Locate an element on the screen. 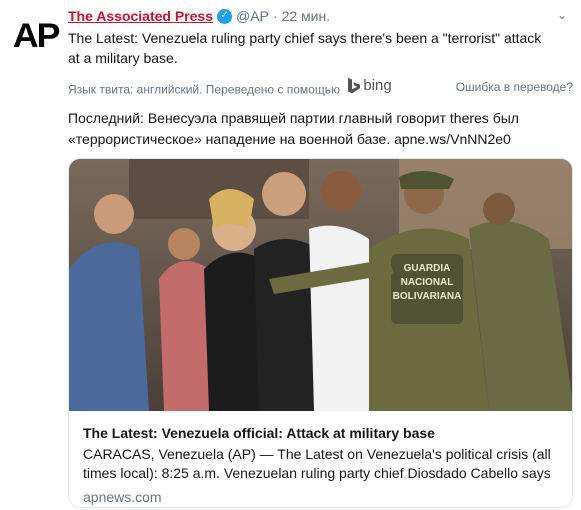  tweet-timestamp: 22 мин. is located at coordinates (306, 16).